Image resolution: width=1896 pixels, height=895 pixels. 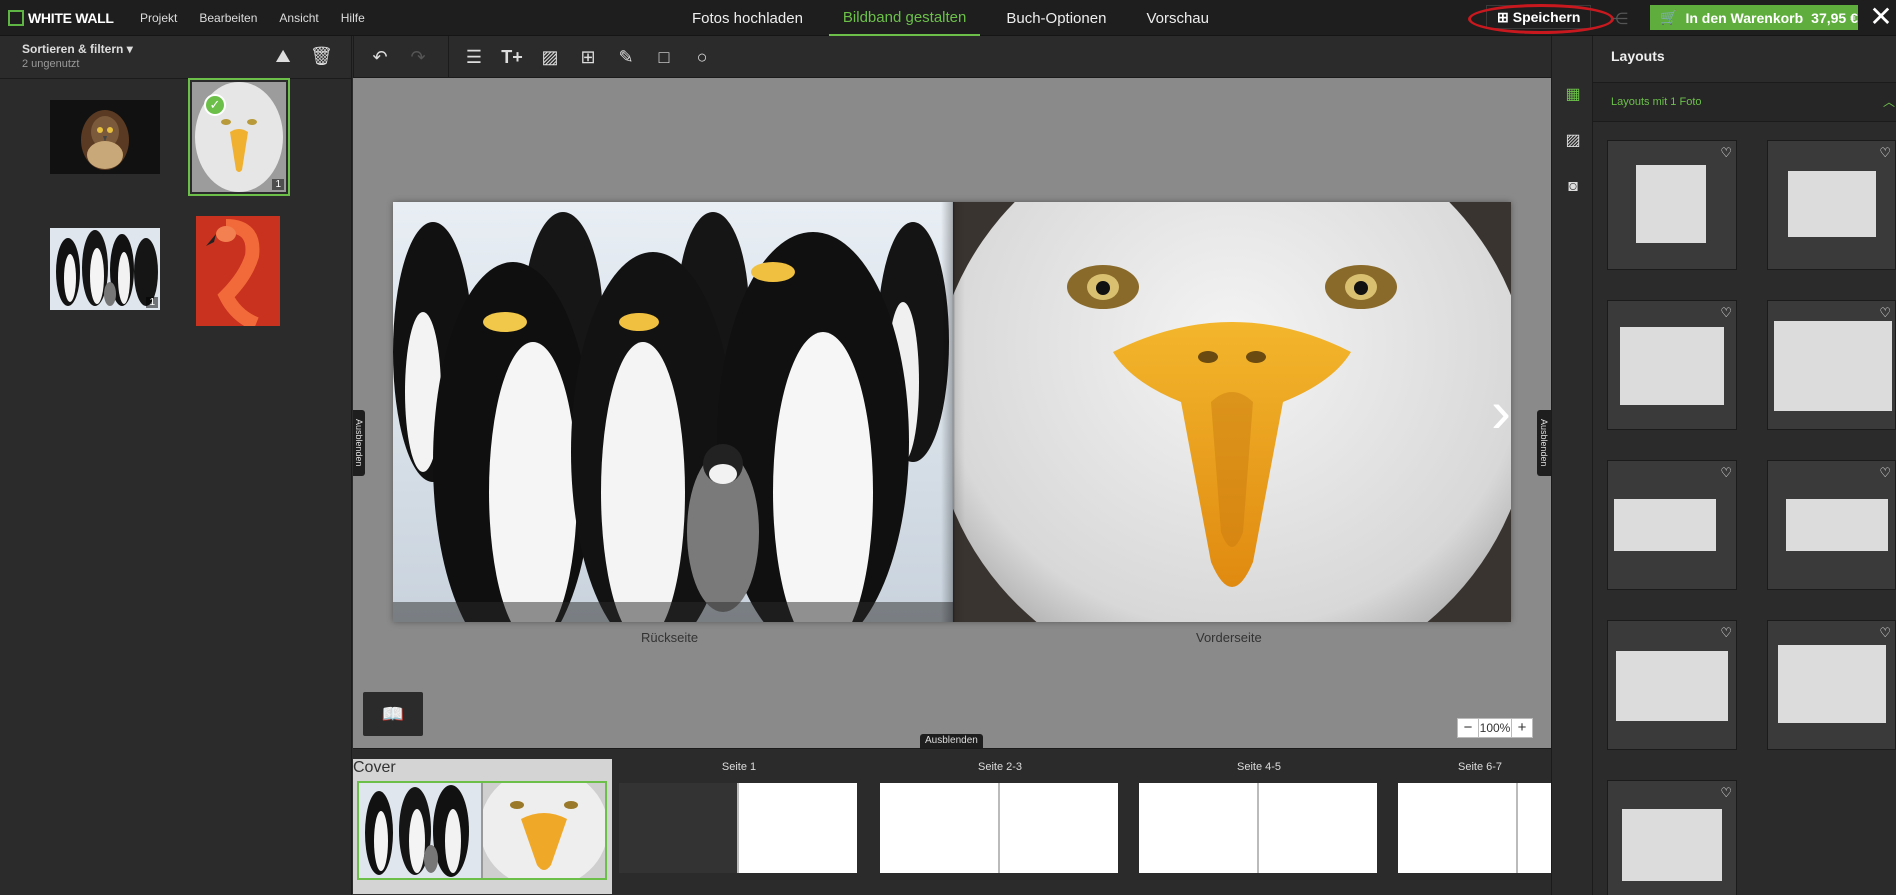 What do you see at coordinates (228, 18) in the screenshot?
I see `menu-item-bearbeiten: Bearbeiten` at bounding box center [228, 18].